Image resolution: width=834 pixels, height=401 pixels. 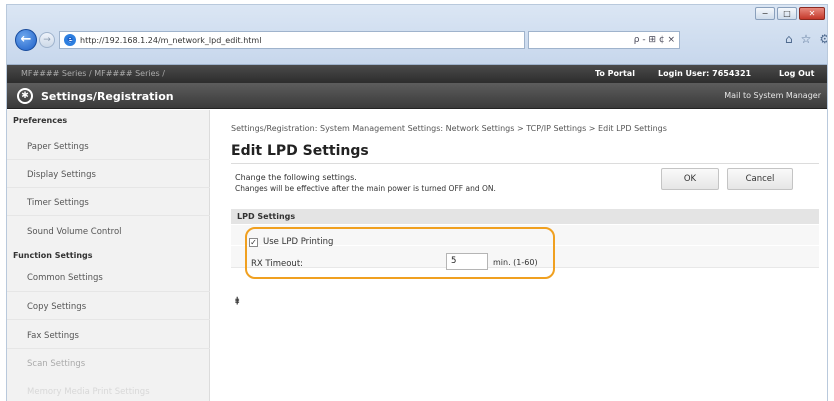 What do you see at coordinates (74, 232) in the screenshot?
I see `sidebar-item-sound-volume-control: Sound Volume Control` at bounding box center [74, 232].